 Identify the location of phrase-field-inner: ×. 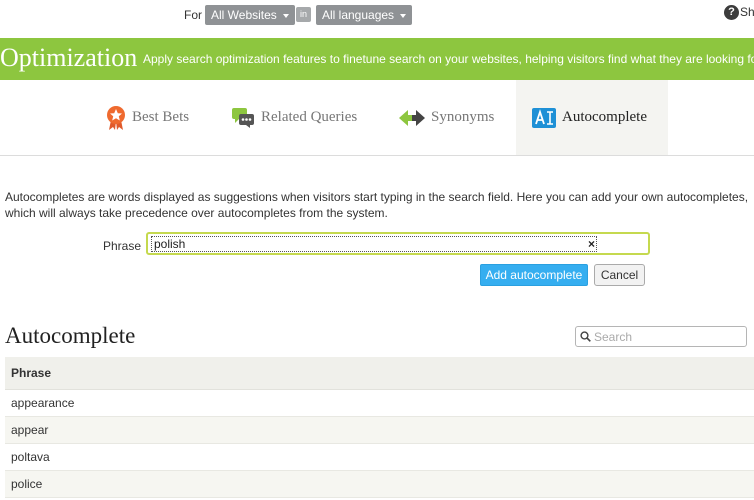
(374, 244).